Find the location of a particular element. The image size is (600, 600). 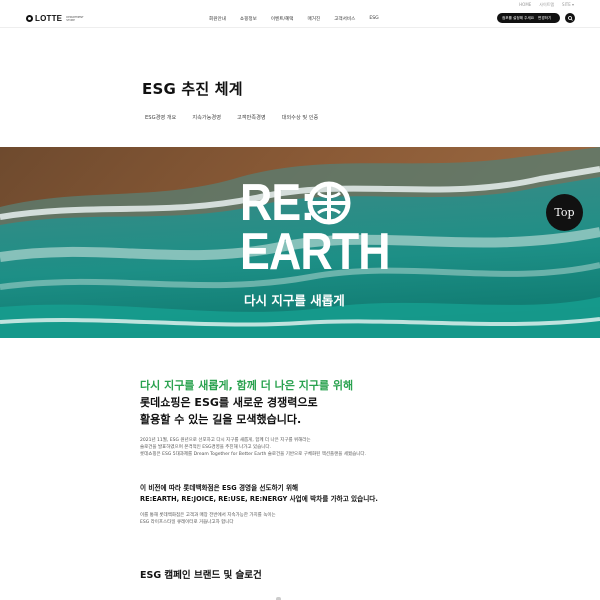

nav-item-event: 이벤트/혜택 is located at coordinates (282, 19).